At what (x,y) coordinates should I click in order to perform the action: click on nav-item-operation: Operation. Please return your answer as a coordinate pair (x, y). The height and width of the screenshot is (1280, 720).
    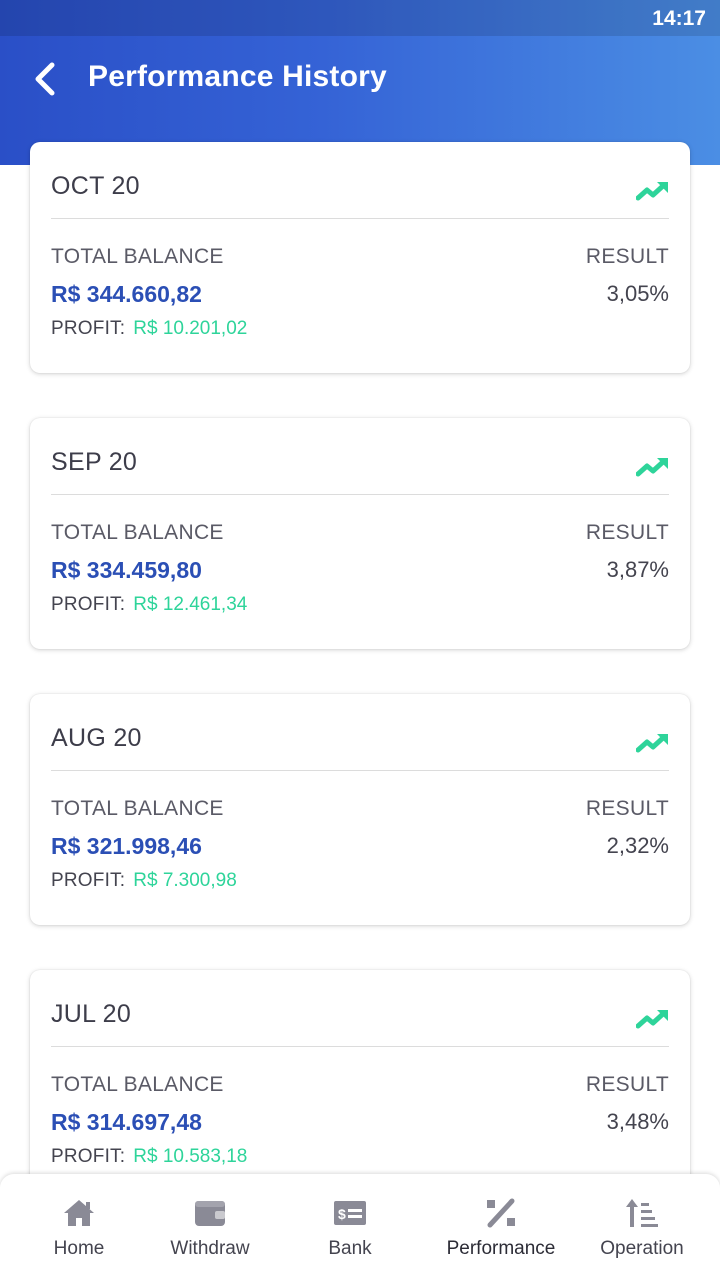
    Looking at the image, I should click on (642, 1227).